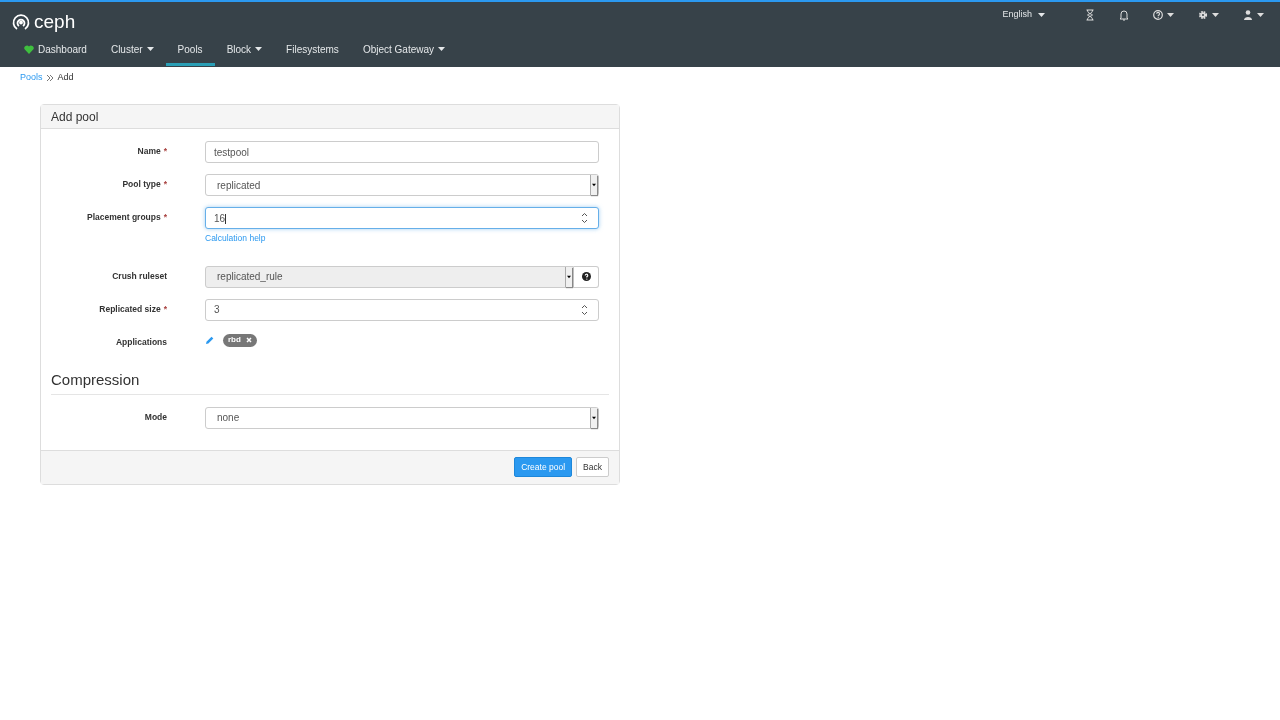 The height and width of the screenshot is (720, 1280). I want to click on field-label: Replicated size *, so click(133, 308).